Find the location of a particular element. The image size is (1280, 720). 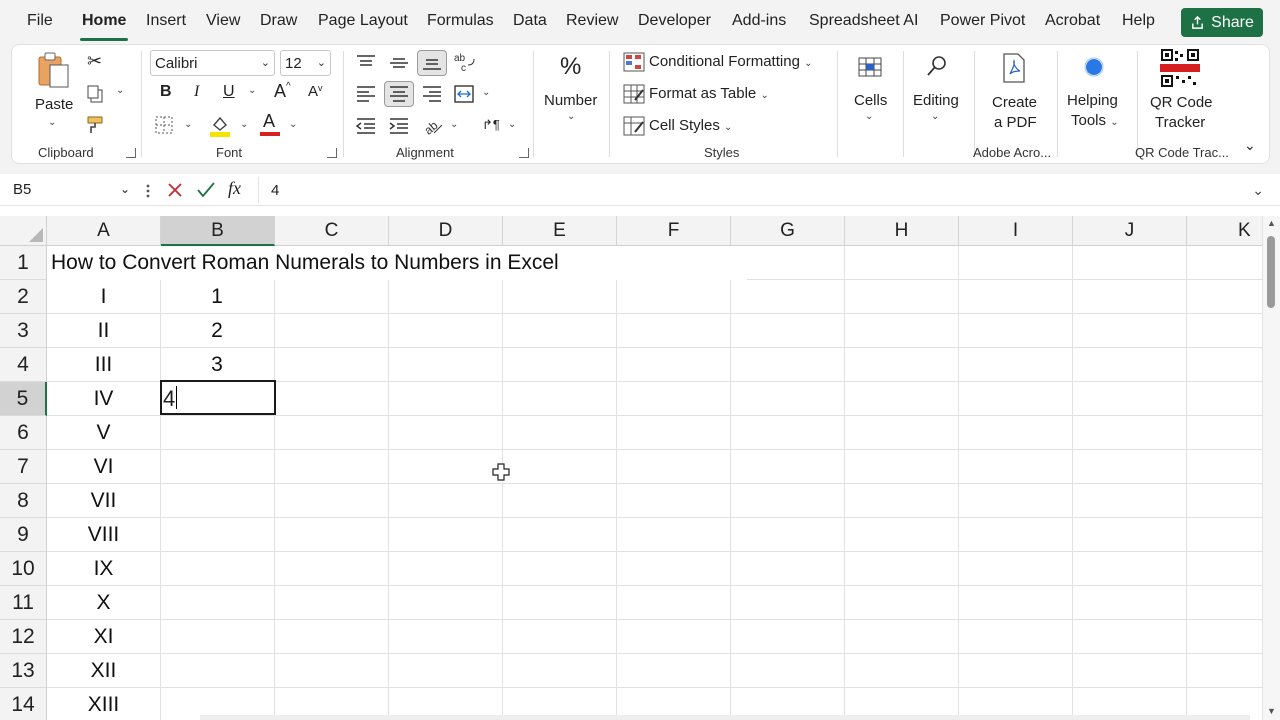

format-as-table-button: Format as Table ⌄ is located at coordinates (709, 93).